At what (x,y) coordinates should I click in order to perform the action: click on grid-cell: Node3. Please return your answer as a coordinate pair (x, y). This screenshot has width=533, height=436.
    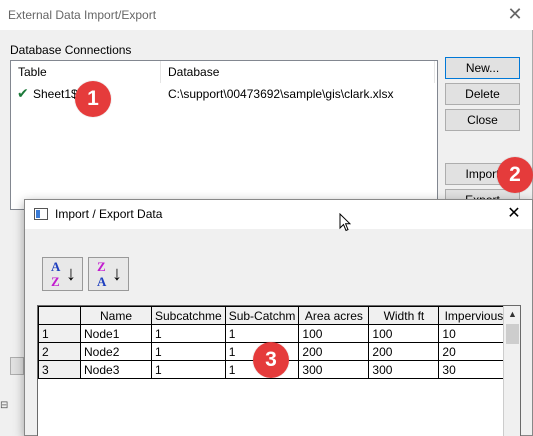
    Looking at the image, I should click on (116, 369).